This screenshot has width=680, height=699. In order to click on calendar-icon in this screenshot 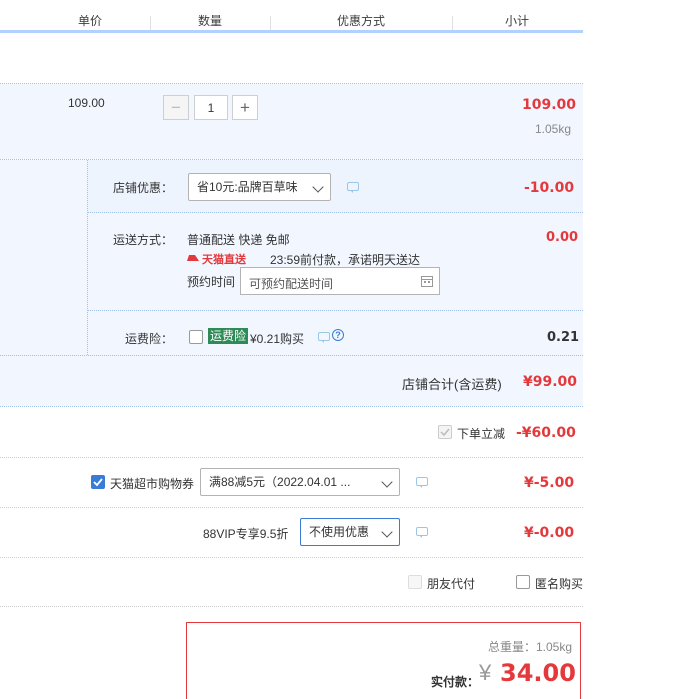, I will do `click(427, 281)`.